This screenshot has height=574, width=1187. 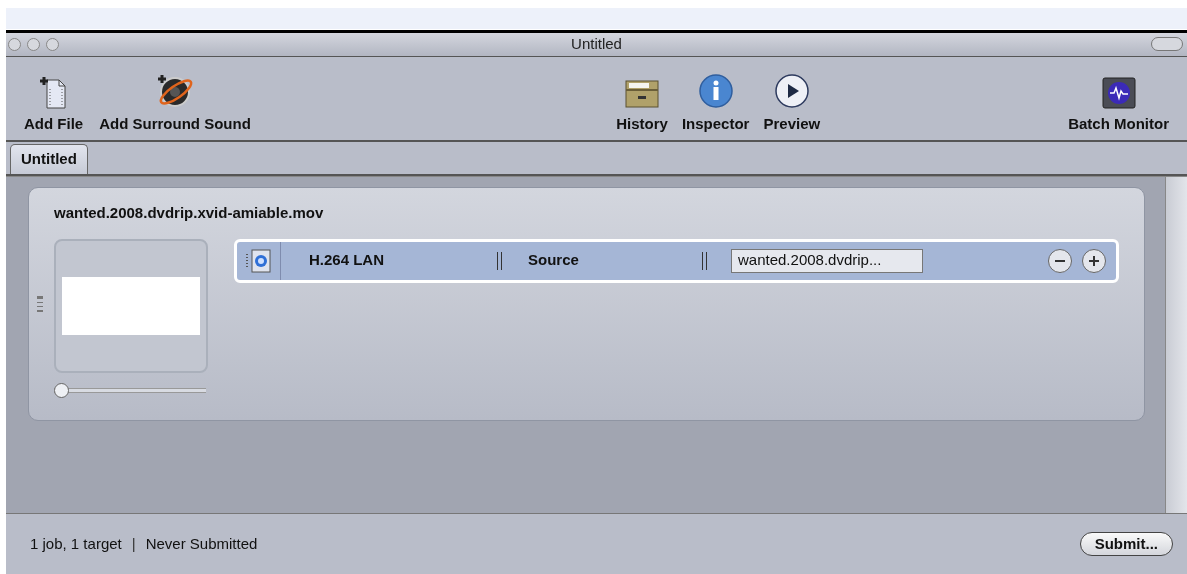 I want to click on toolbar-button: Batch Monitor, so click(x=1118, y=100).